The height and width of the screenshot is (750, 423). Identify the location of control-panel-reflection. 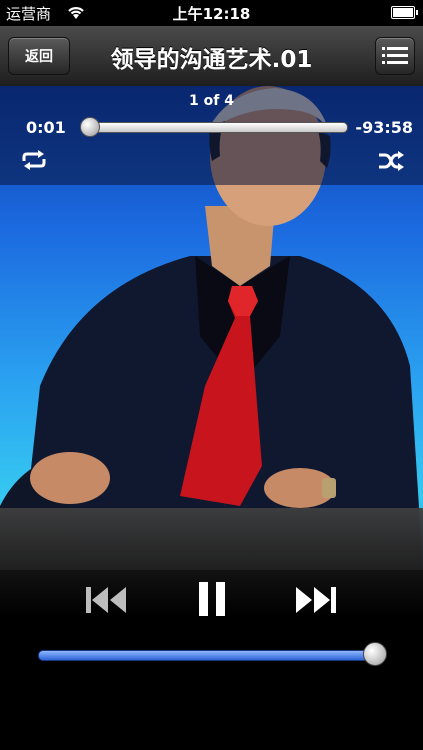
(211, 539).